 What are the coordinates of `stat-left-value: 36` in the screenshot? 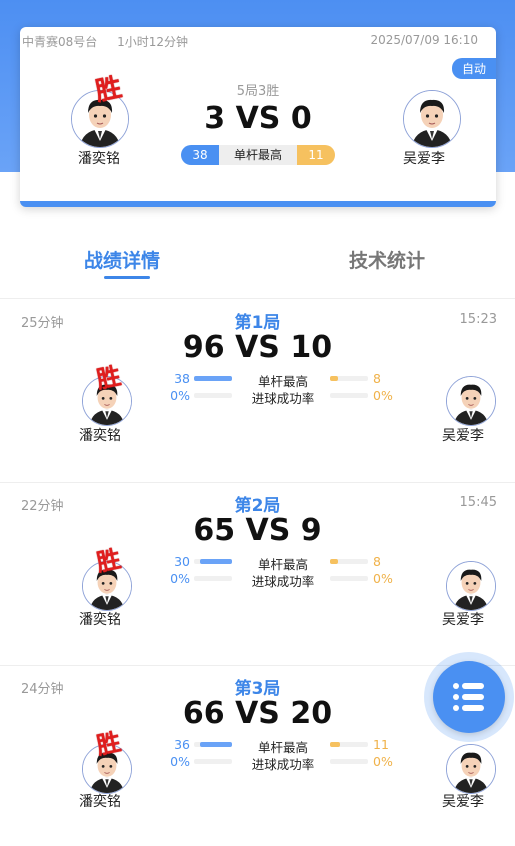 It's located at (182, 744).